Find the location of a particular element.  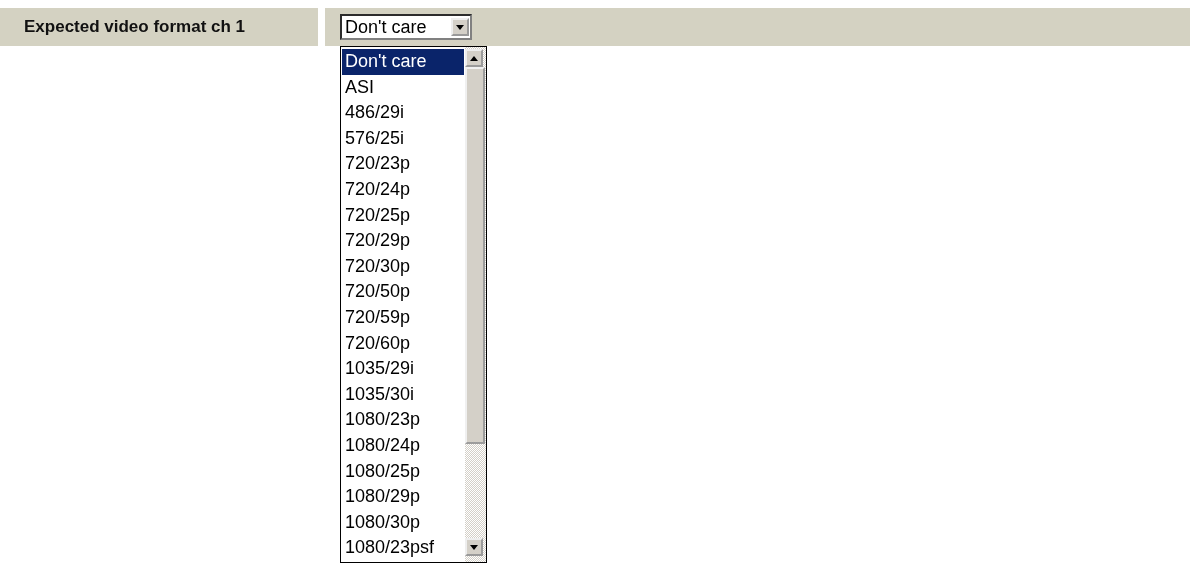

dropdown-option: 1080/25p is located at coordinates (403, 471).